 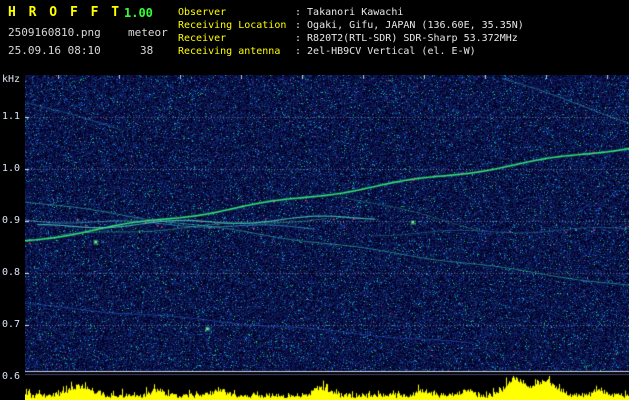 I want to click on freq-tick-label: 1.0, so click(x=10, y=168).